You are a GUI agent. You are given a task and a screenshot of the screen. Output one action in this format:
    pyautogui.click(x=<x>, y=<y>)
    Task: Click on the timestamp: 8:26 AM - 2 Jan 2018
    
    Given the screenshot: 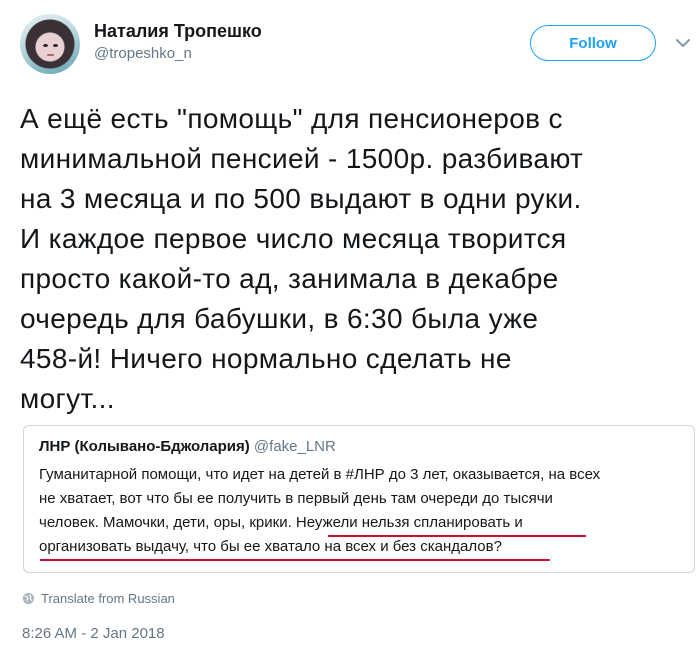 What is the action you would take?
    pyautogui.click(x=93, y=633)
    